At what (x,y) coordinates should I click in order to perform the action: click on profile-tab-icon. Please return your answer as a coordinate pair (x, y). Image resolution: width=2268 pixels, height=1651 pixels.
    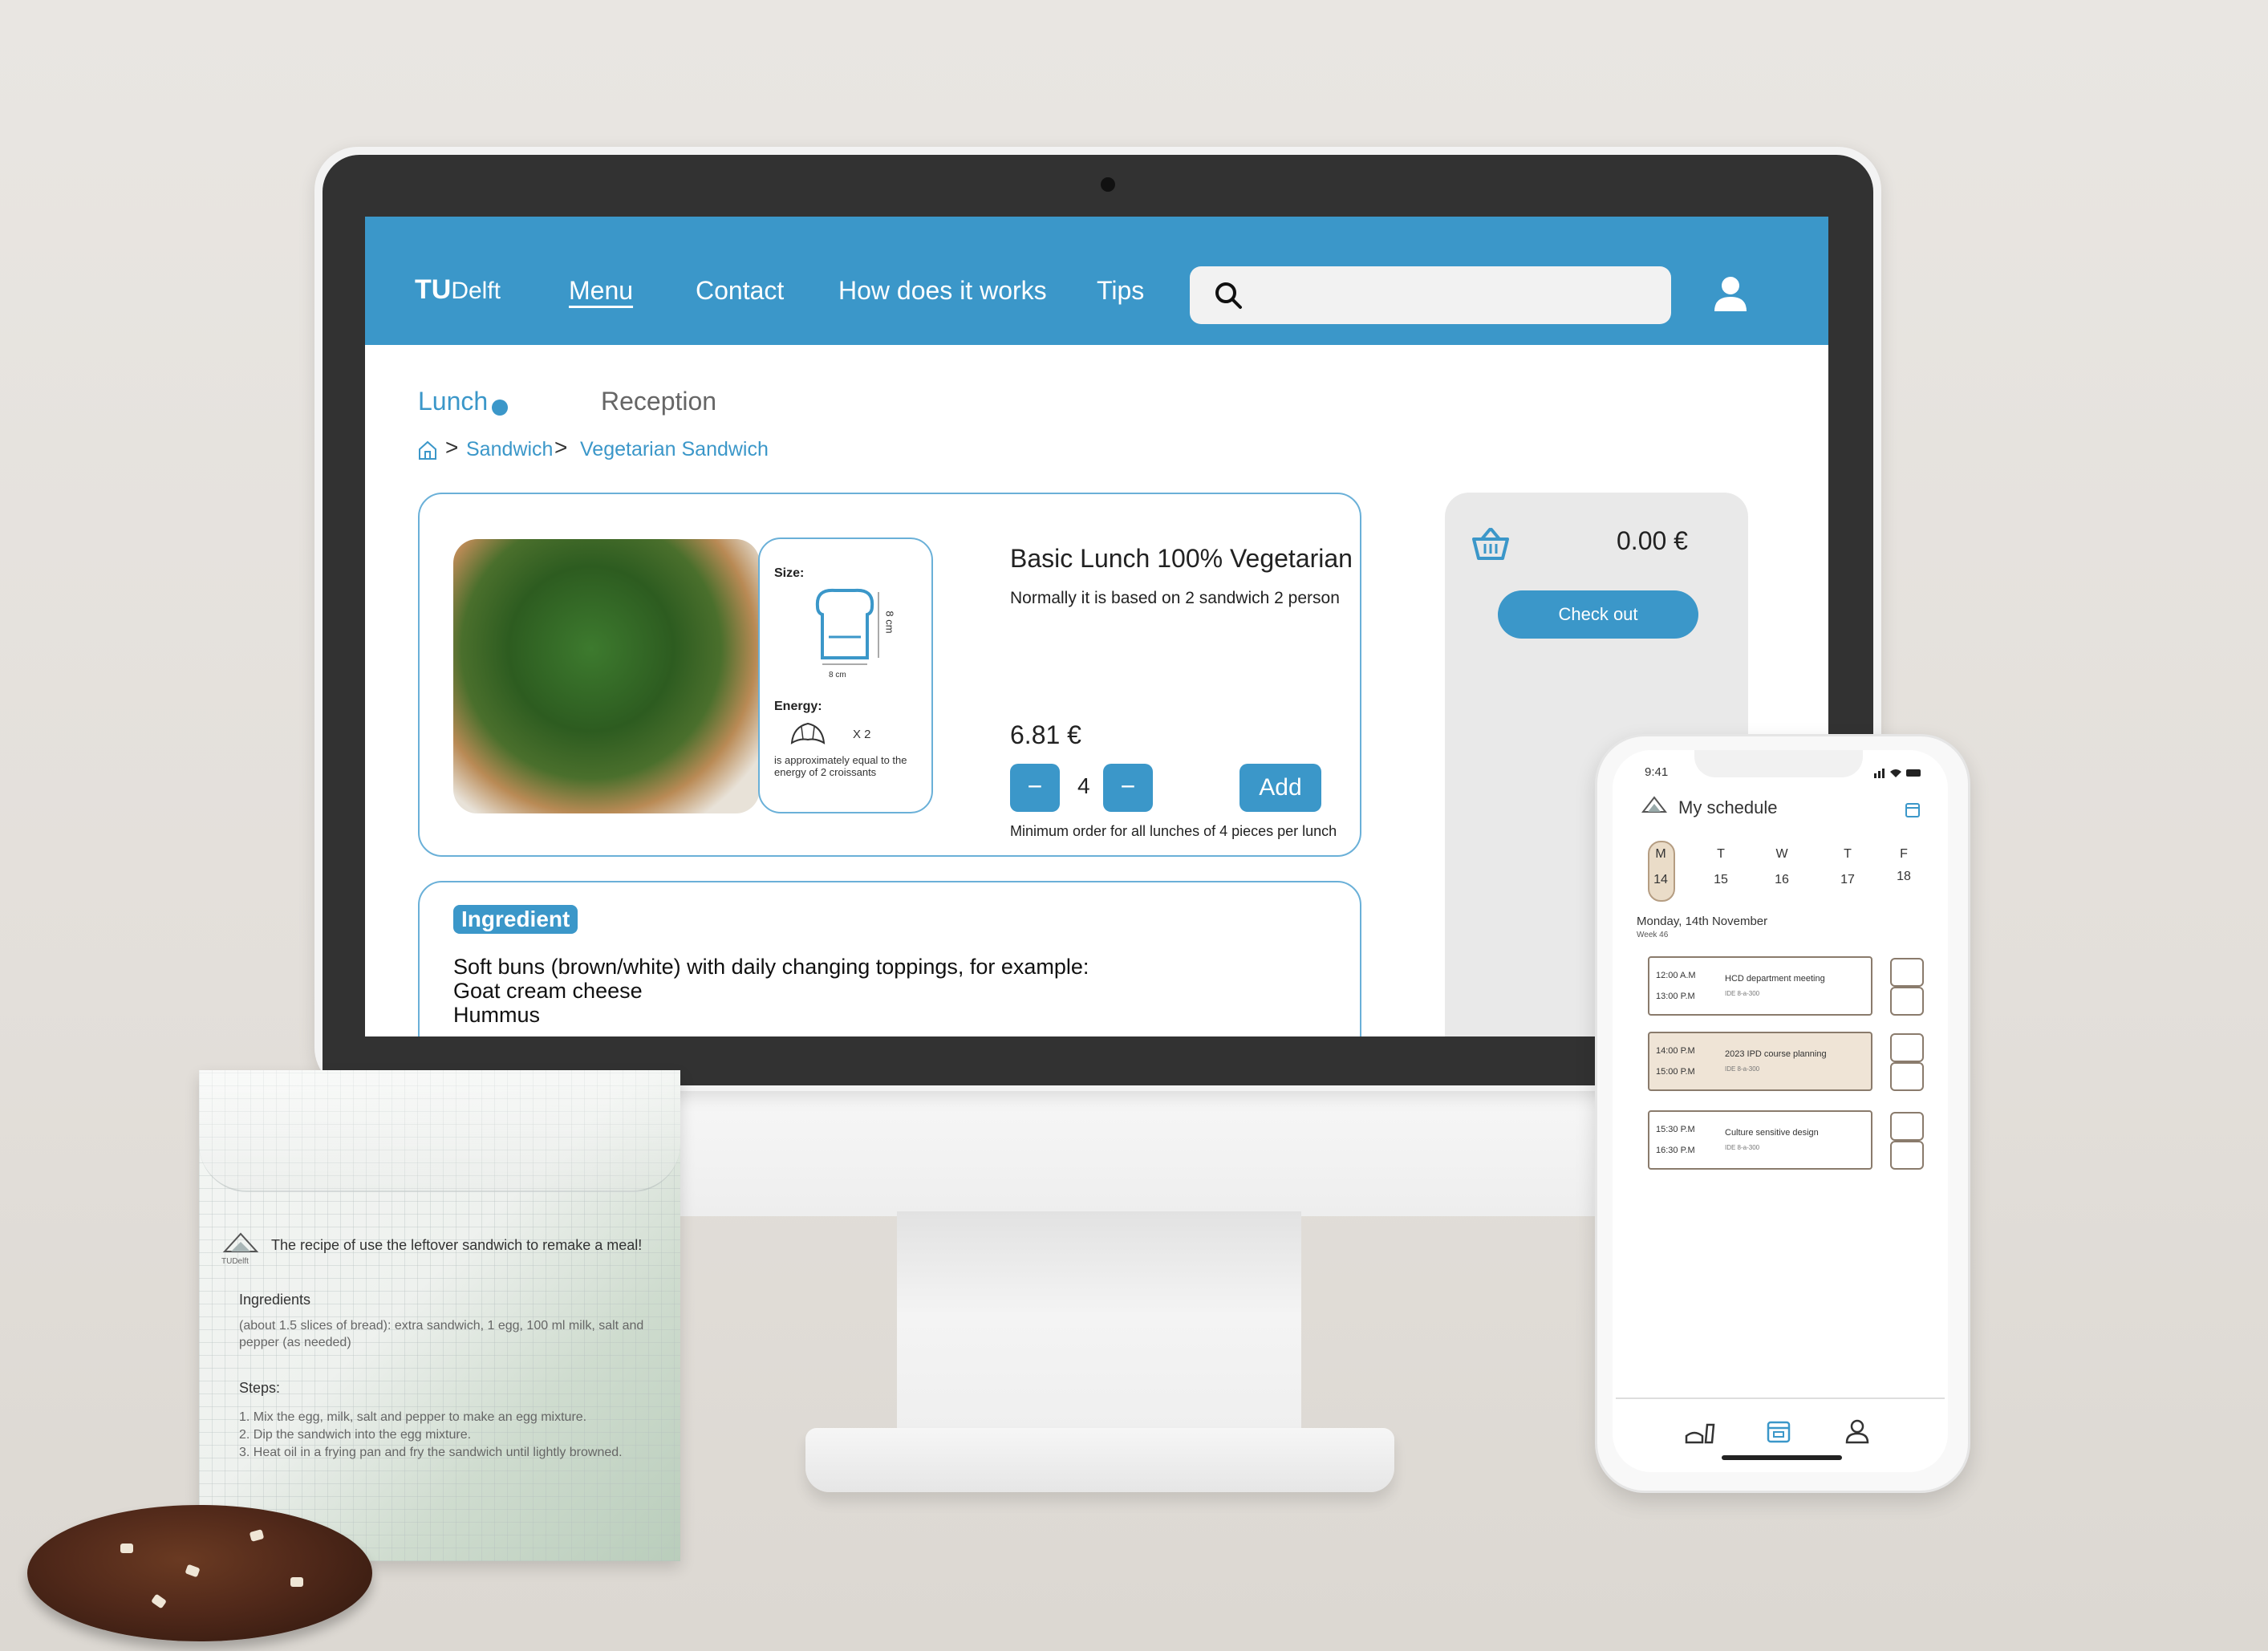
    Looking at the image, I should click on (1857, 1431).